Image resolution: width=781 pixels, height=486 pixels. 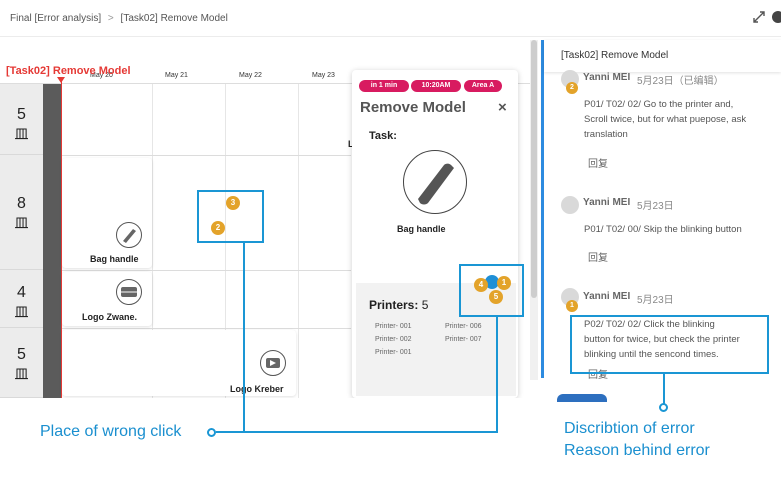 What do you see at coordinates (421, 229) in the screenshot?
I see `task-item-label: Bag handle` at bounding box center [421, 229].